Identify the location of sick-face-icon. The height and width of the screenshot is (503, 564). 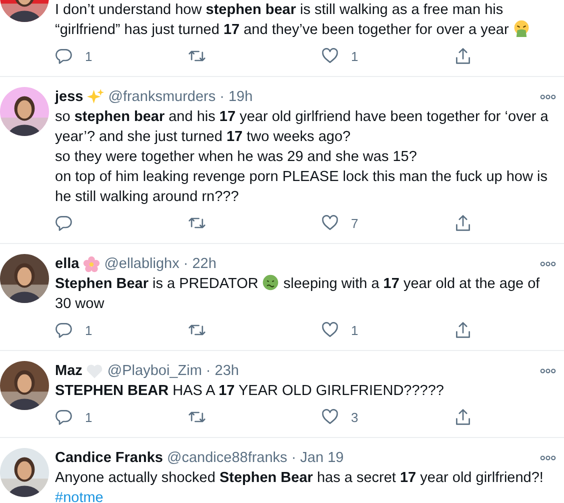
(271, 282).